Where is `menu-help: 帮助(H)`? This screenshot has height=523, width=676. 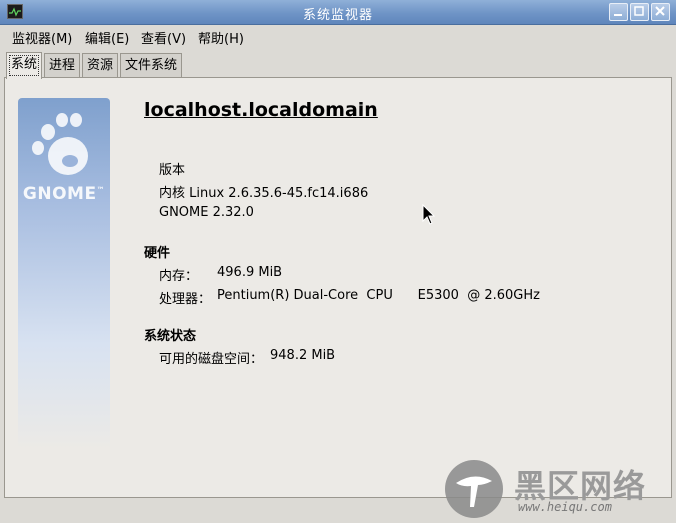 menu-help: 帮助(H) is located at coordinates (221, 37).